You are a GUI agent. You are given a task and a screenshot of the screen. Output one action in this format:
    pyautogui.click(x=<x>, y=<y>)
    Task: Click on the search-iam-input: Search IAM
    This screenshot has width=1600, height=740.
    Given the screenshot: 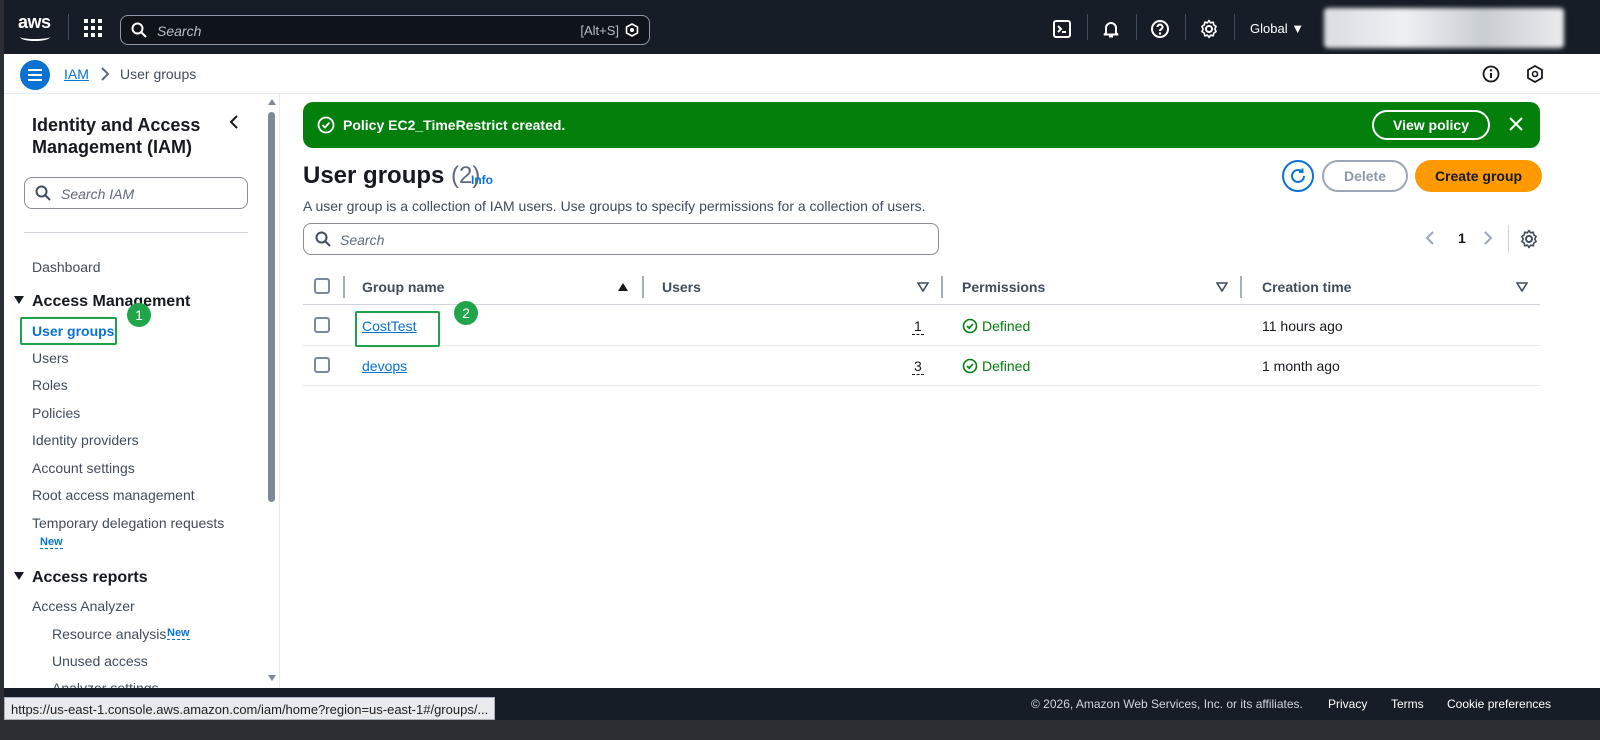 What is the action you would take?
    pyautogui.click(x=136, y=193)
    